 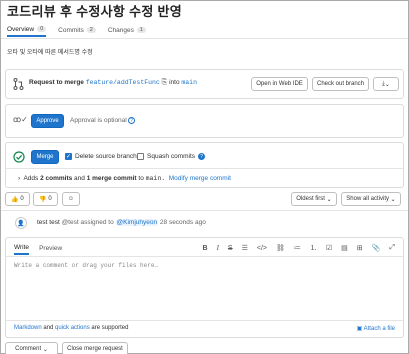 I want to click on download-dropdown-button: ⤓ ⌄, so click(x=386, y=84).